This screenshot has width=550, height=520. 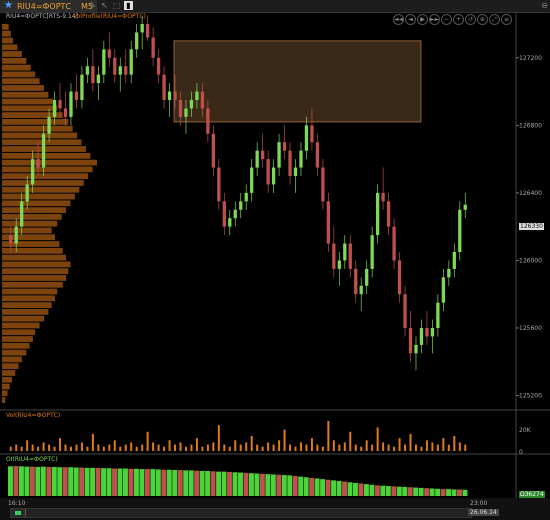 I want to click on last-price-tag: 126330, so click(x=531, y=226).